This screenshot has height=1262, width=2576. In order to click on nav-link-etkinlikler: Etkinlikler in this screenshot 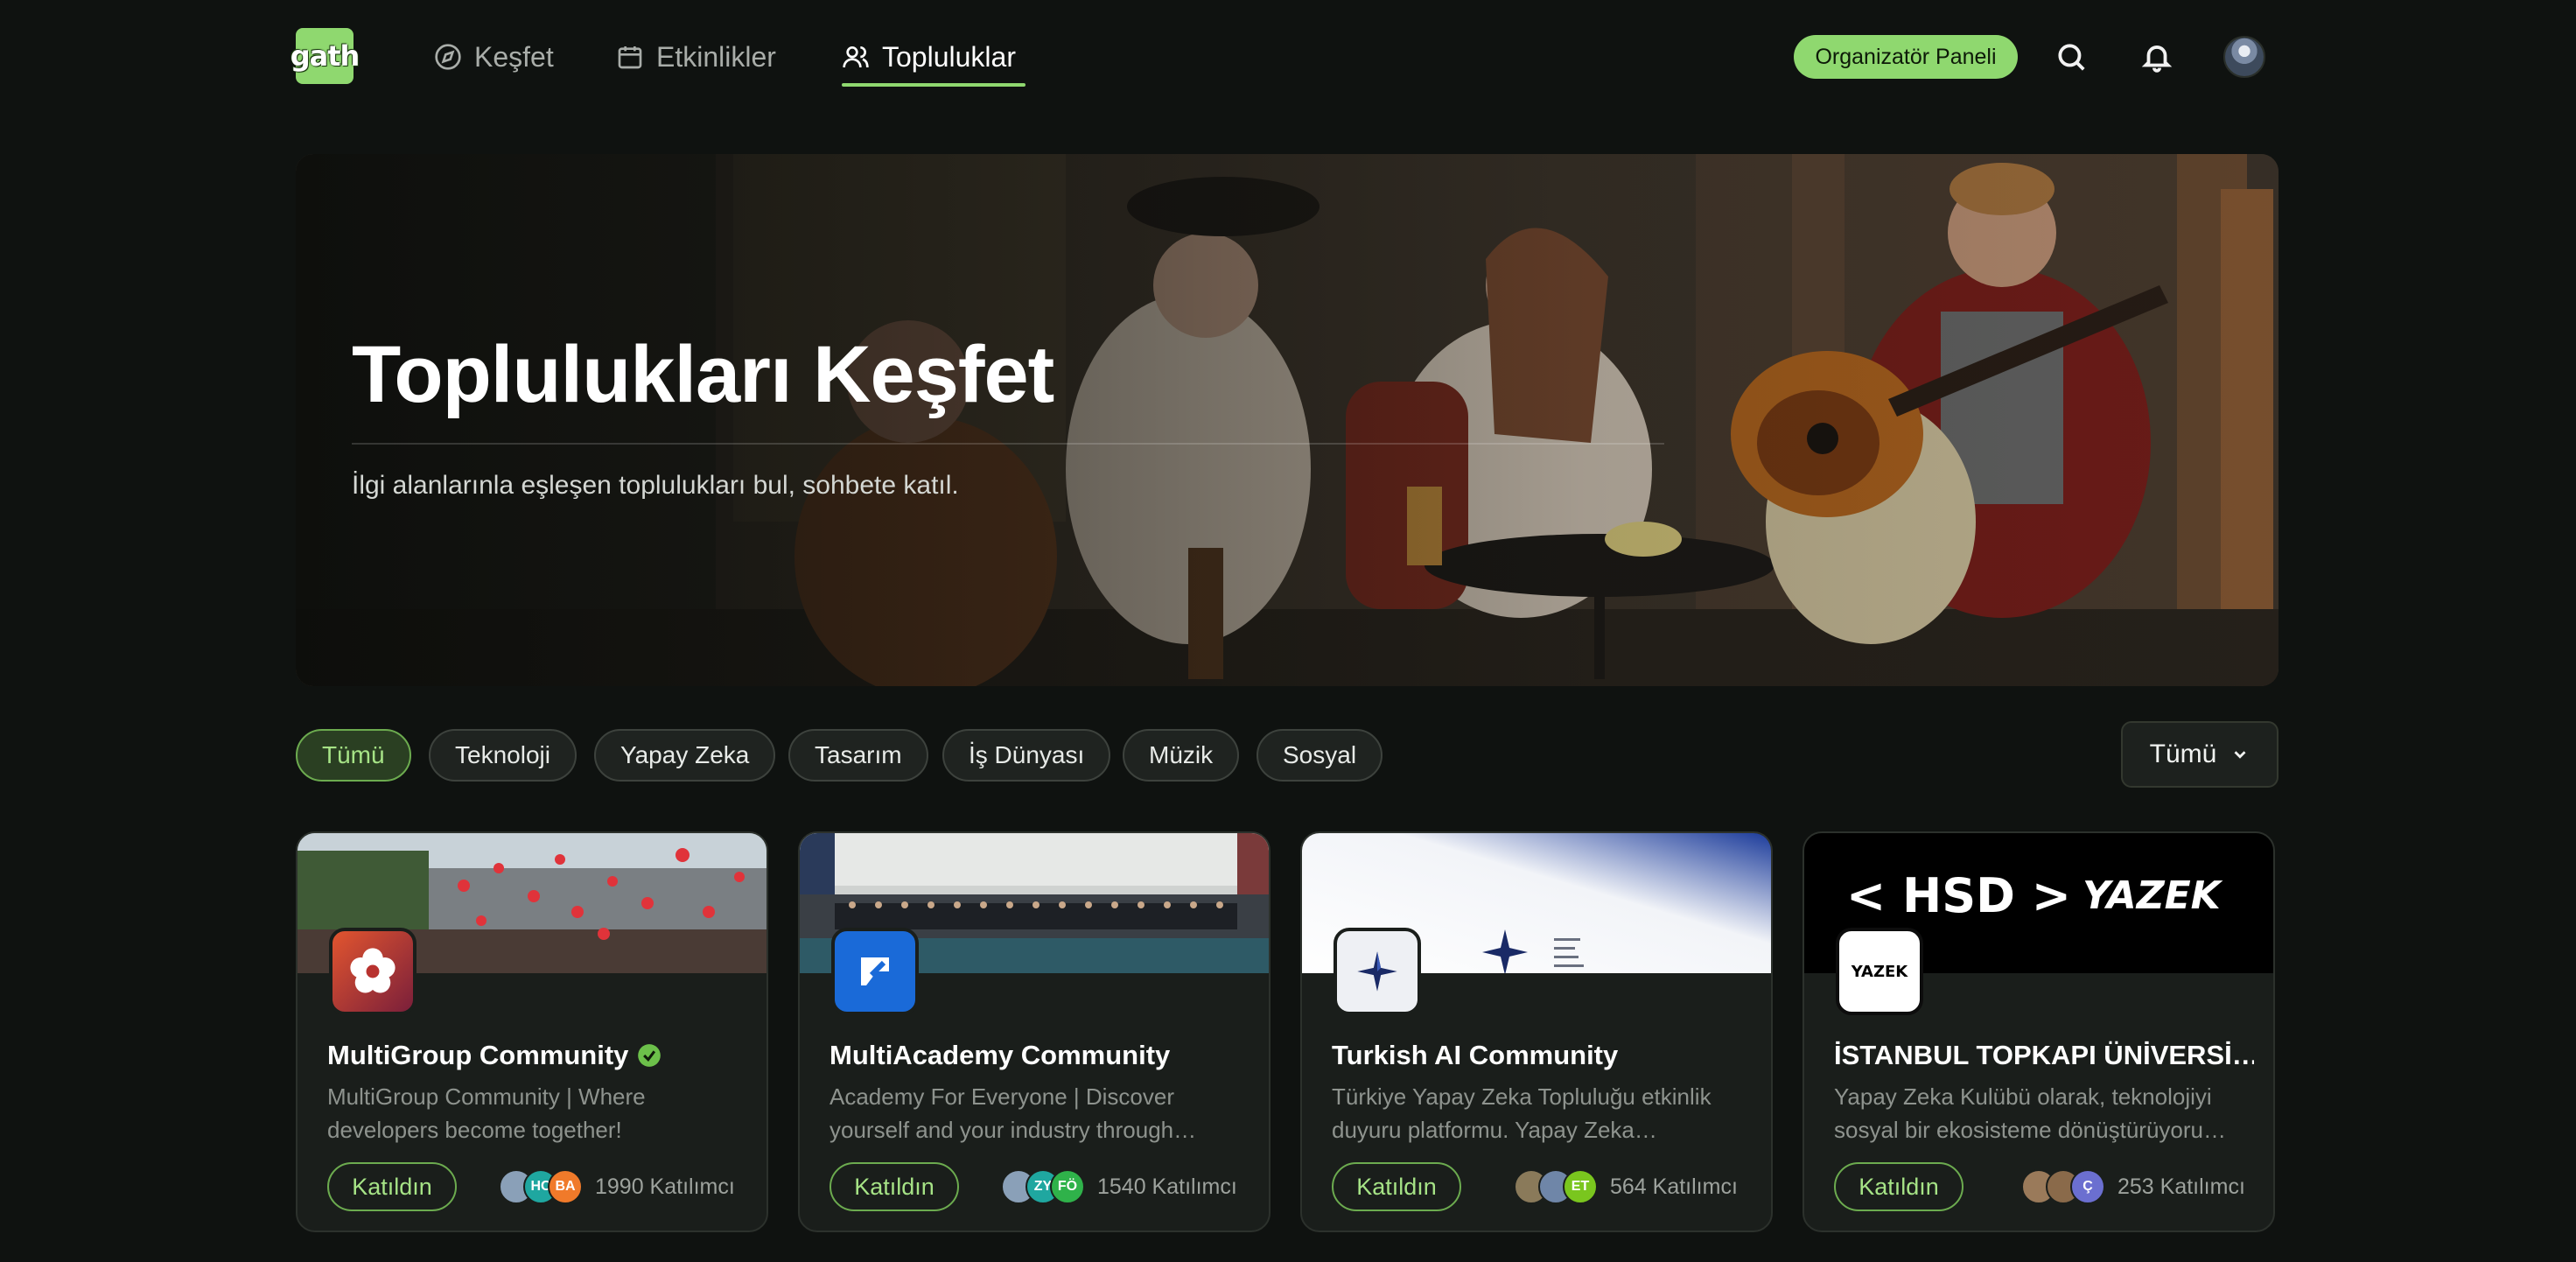, I will do `click(696, 57)`.